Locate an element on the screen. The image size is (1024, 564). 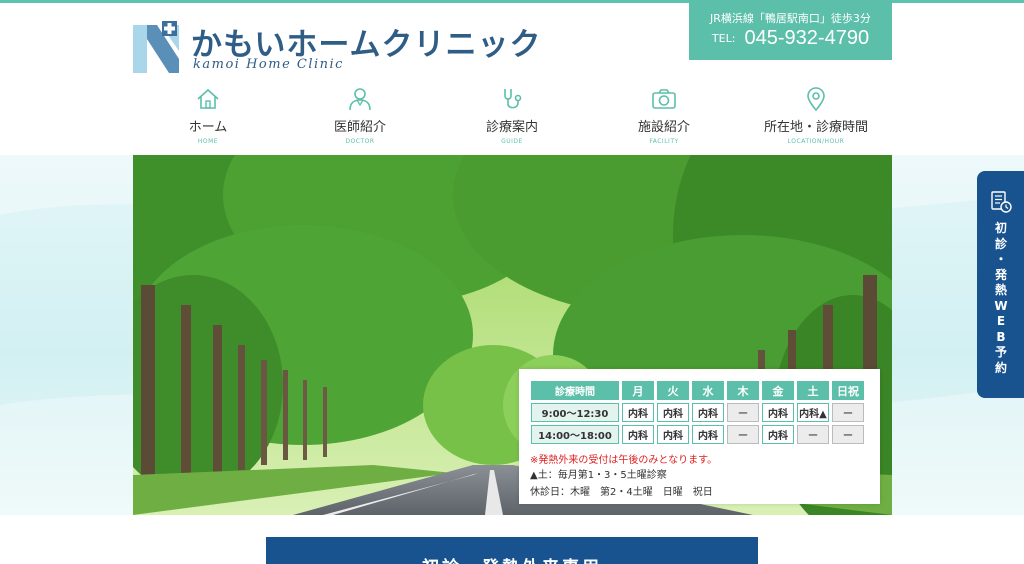
tel-number: 045-932-4790 is located at coordinates (807, 38).